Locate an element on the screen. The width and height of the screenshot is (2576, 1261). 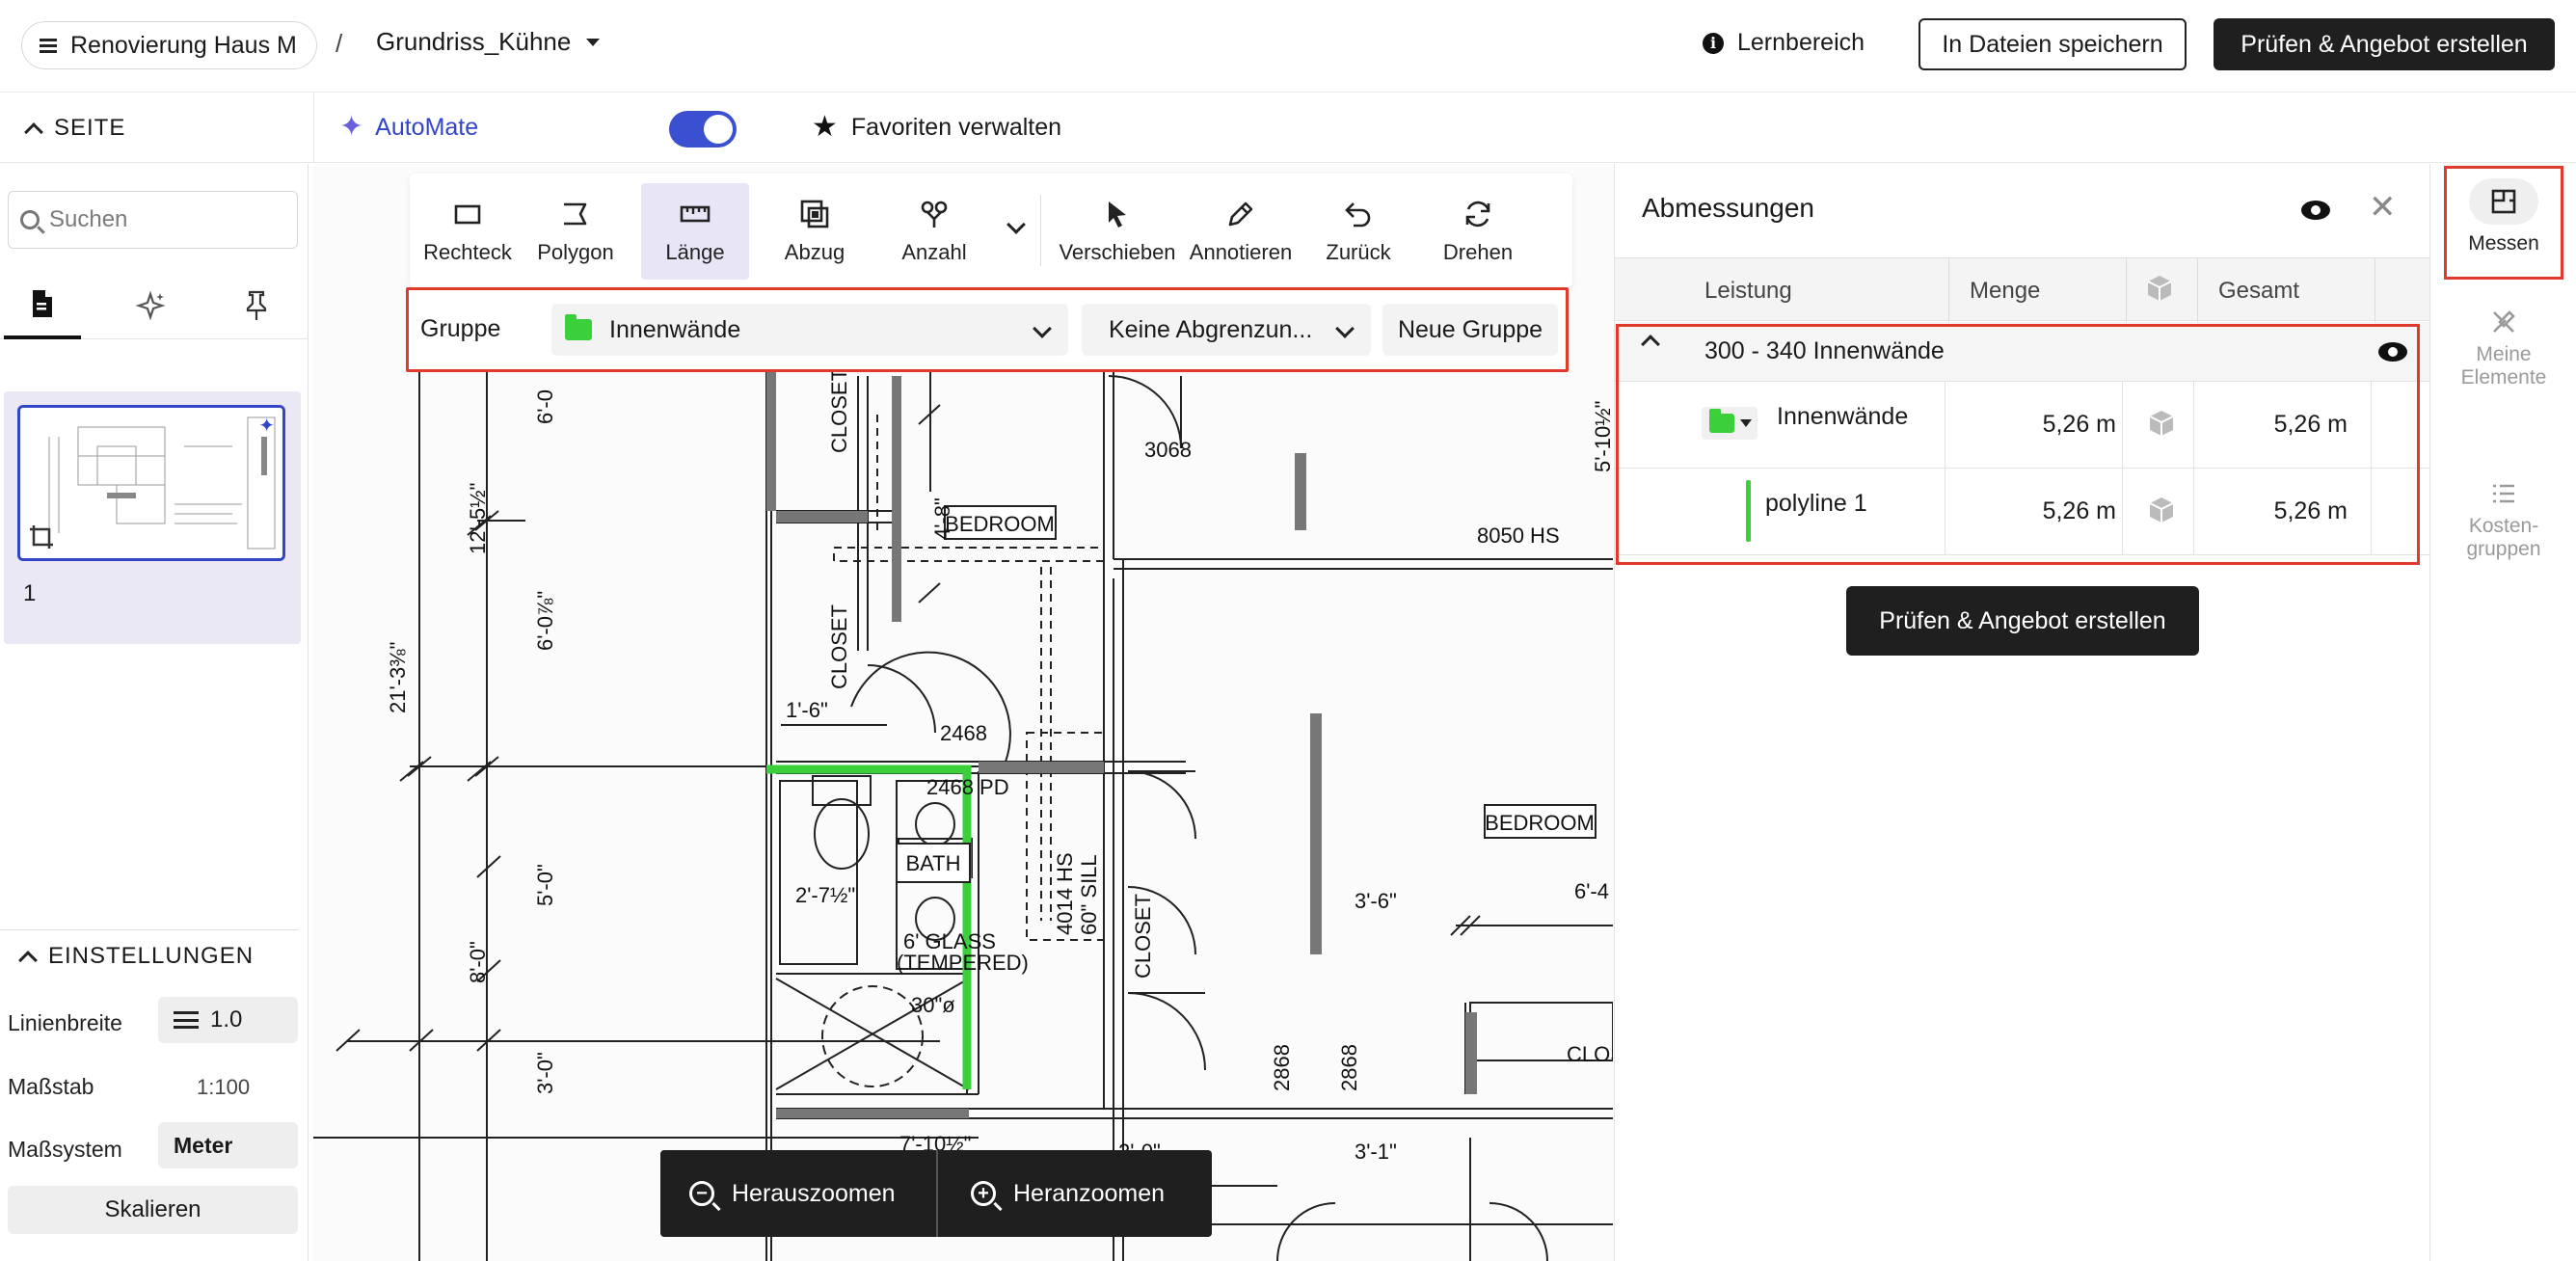
file-name: Grundriss_Kühne is located at coordinates (474, 41).